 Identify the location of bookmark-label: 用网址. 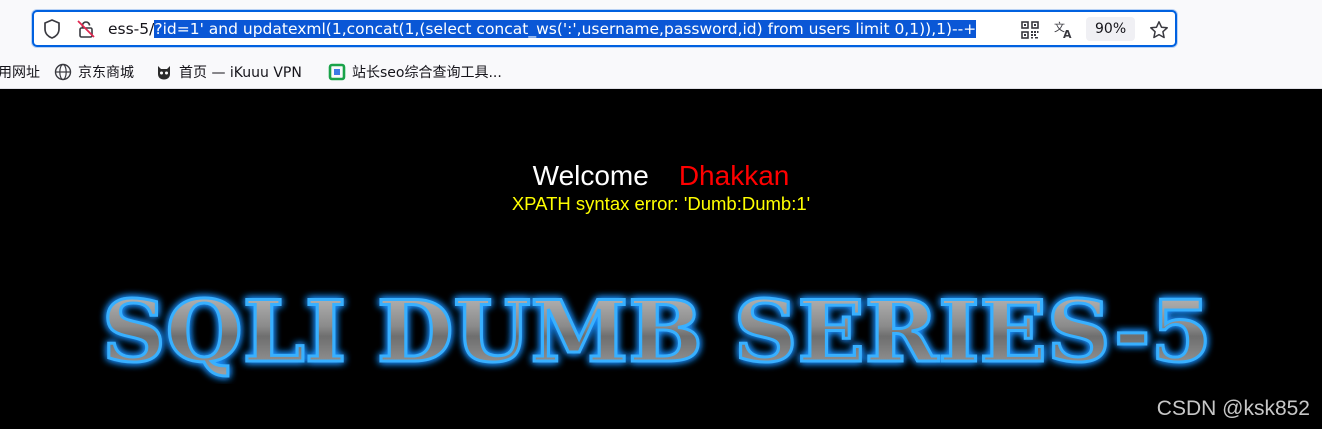
(20, 73).